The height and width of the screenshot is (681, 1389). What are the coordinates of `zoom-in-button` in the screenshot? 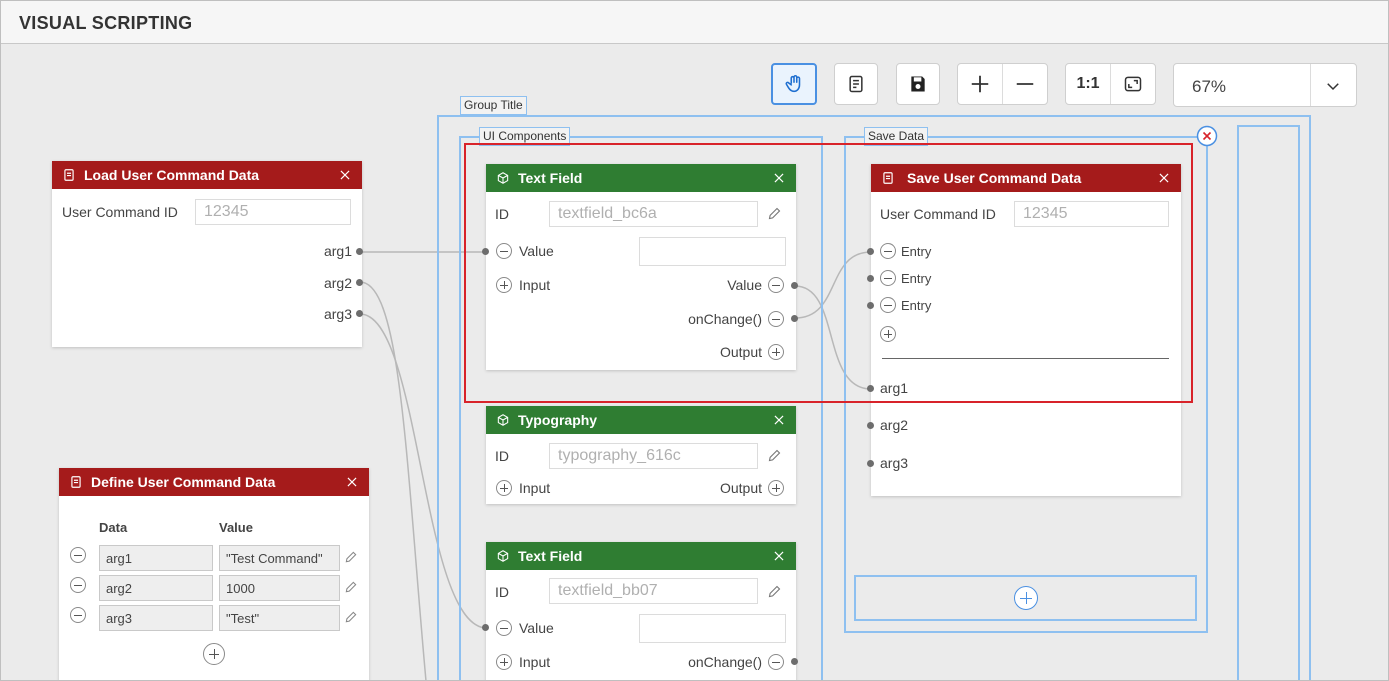 It's located at (980, 84).